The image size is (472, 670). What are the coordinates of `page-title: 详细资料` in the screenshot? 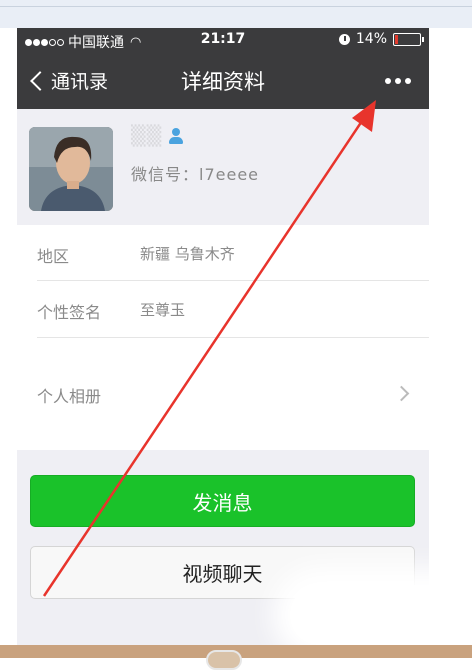 It's located at (223, 82).